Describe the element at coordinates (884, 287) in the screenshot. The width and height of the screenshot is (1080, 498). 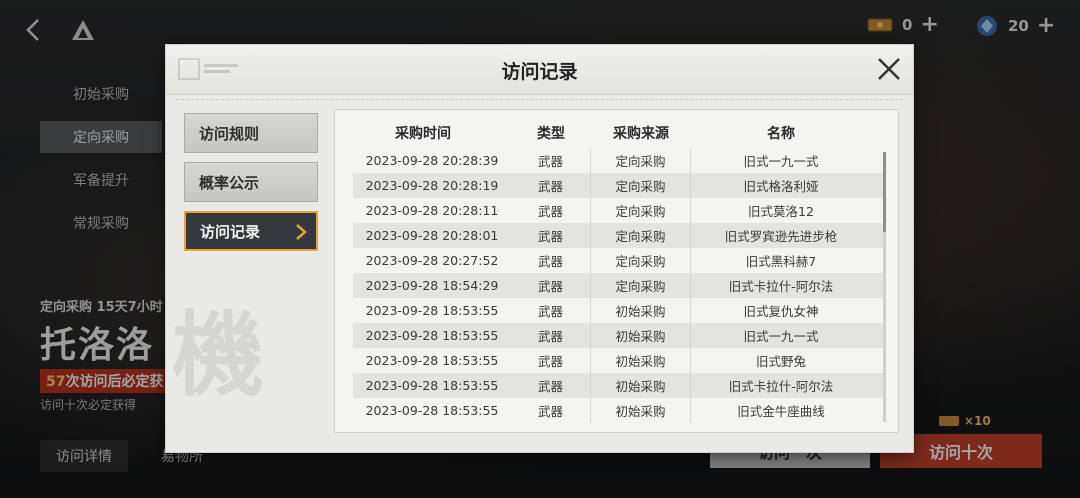
I see `scrollbar` at that location.